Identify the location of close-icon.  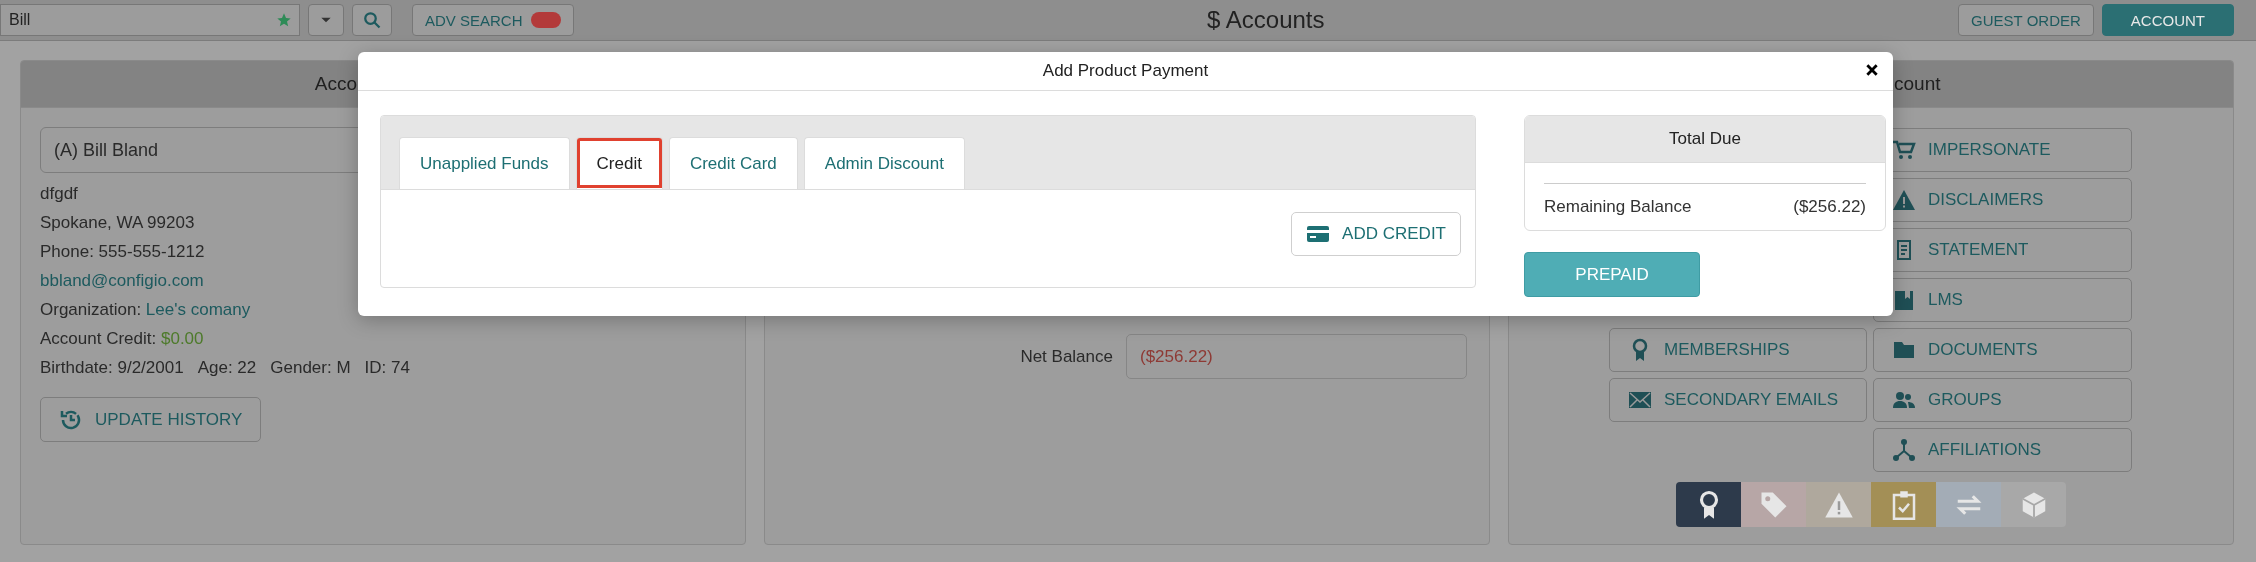
(1872, 70).